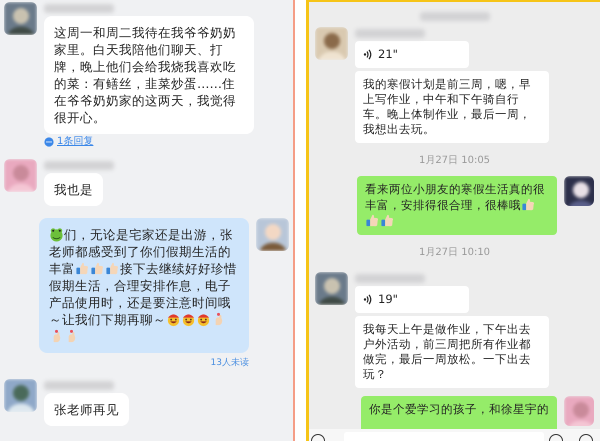 This screenshot has width=600, height=441. I want to click on read-status: 13人未读, so click(229, 363).